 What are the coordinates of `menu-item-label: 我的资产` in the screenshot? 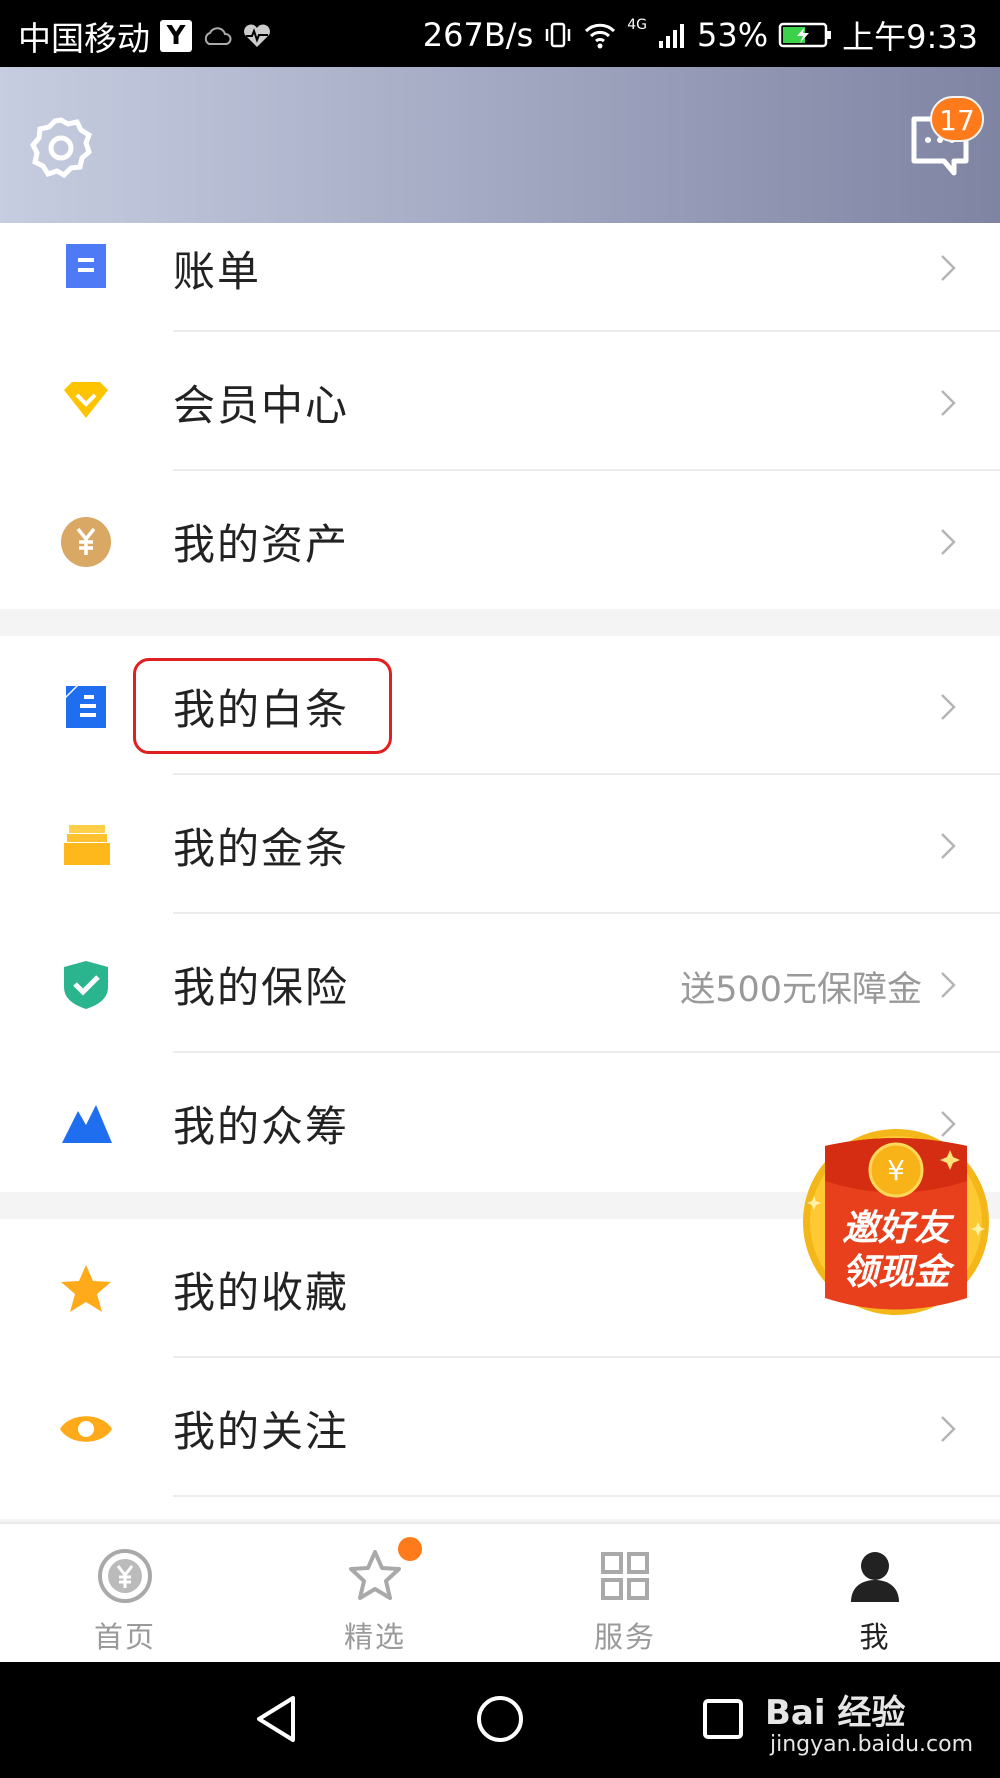 It's located at (261, 544).